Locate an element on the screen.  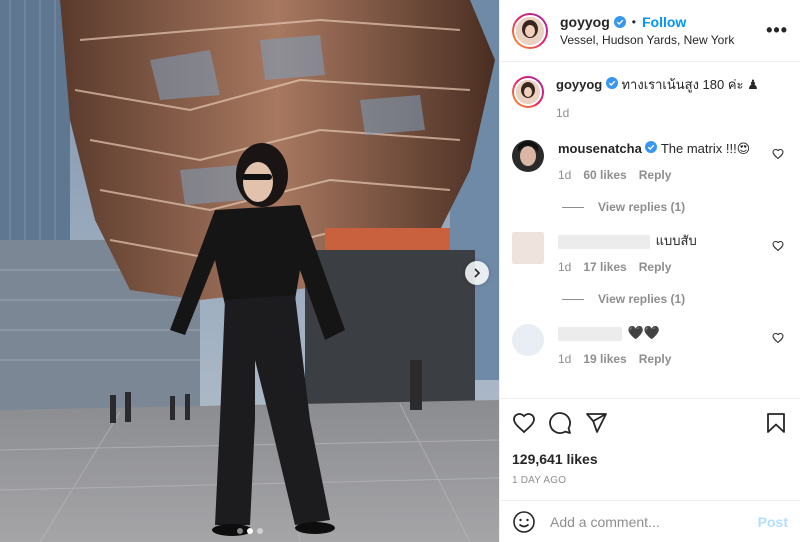
add-comment-bar: Post is located at coordinates (650, 521).